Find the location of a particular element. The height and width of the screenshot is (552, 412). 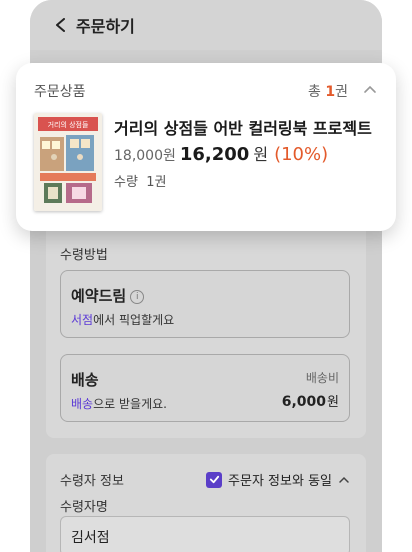

count-unit: 권 is located at coordinates (341, 92).